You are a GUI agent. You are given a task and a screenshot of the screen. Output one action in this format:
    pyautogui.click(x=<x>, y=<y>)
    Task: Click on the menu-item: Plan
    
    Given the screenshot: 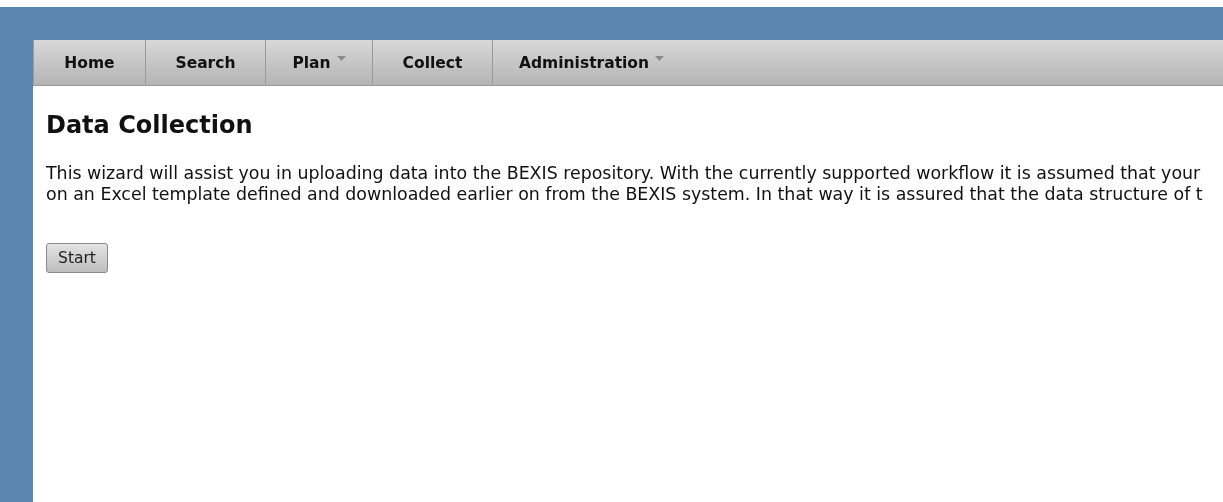 What is the action you would take?
    pyautogui.click(x=319, y=62)
    